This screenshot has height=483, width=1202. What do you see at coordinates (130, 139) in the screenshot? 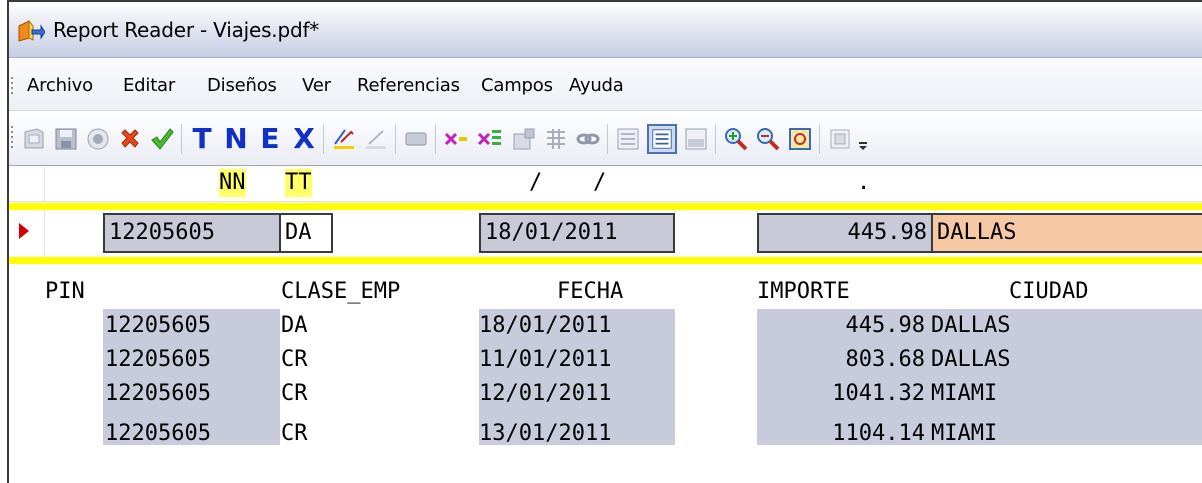
I see `cancel-icon` at bounding box center [130, 139].